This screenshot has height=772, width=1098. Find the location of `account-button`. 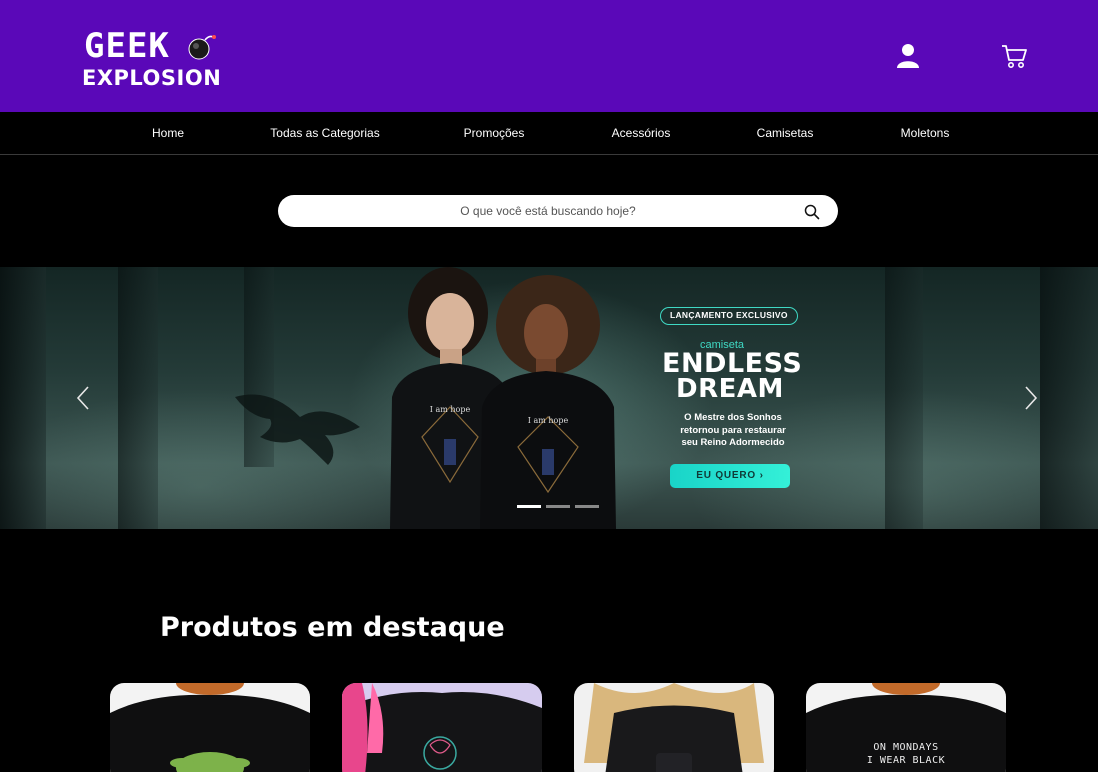

account-button is located at coordinates (908, 56).